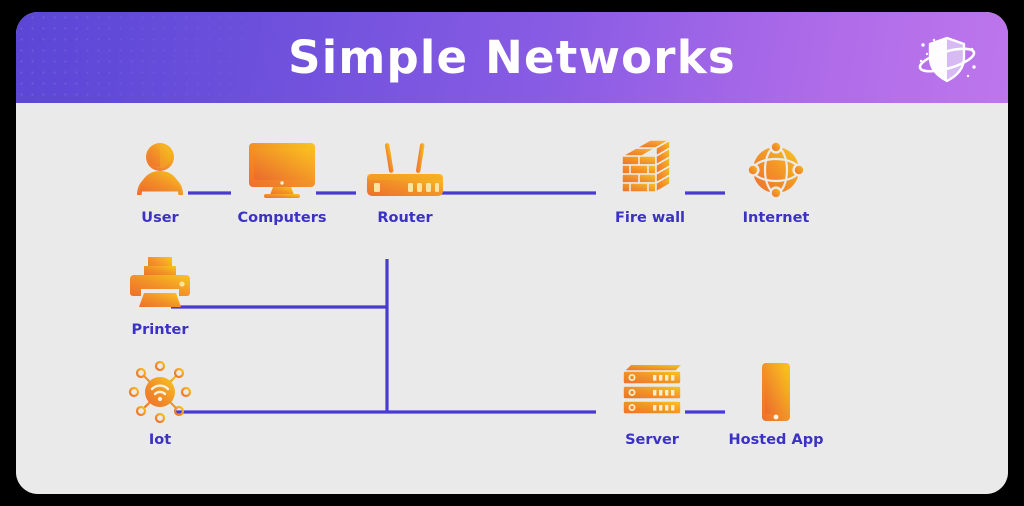 The width and height of the screenshot is (1024, 506). What do you see at coordinates (282, 218) in the screenshot?
I see `node-label: Computers` at bounding box center [282, 218].